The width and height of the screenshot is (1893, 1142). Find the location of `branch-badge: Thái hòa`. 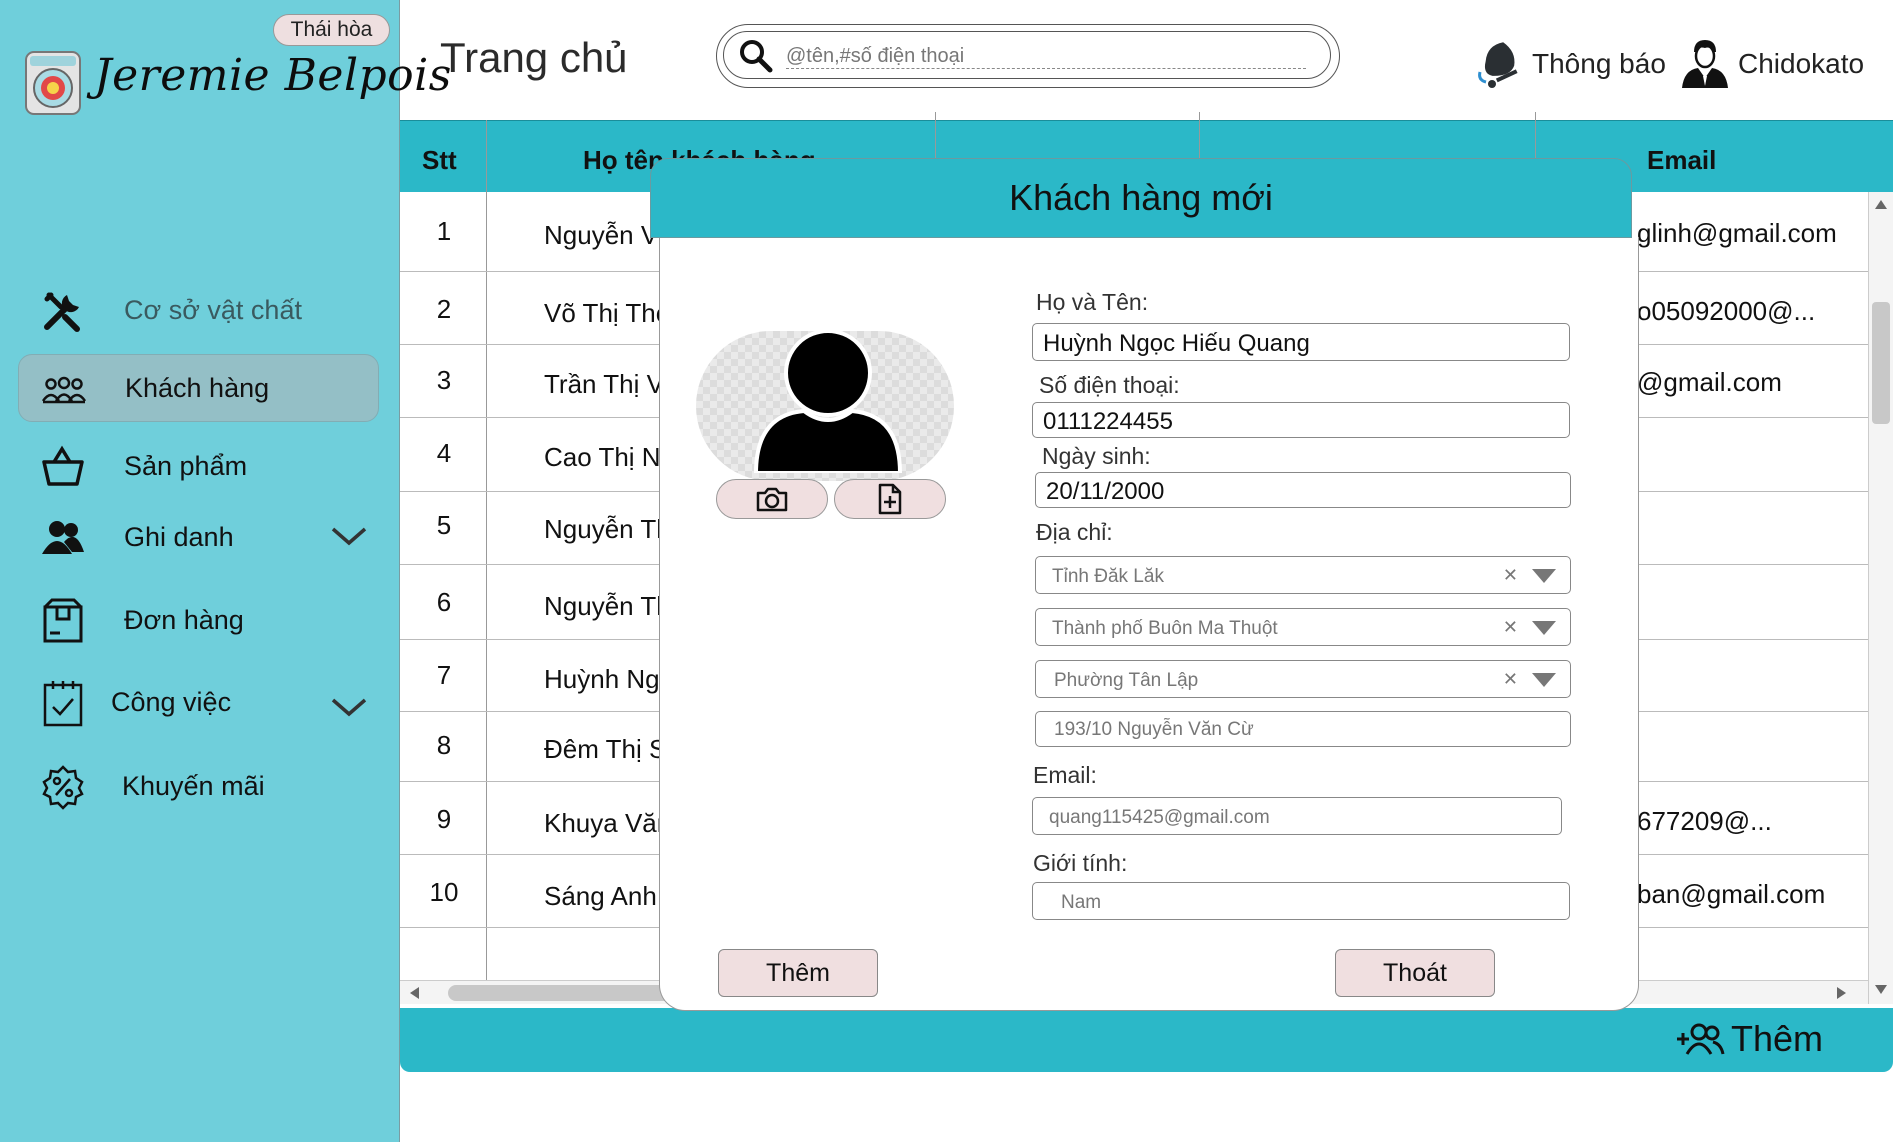

branch-badge: Thái hòa is located at coordinates (331, 30).